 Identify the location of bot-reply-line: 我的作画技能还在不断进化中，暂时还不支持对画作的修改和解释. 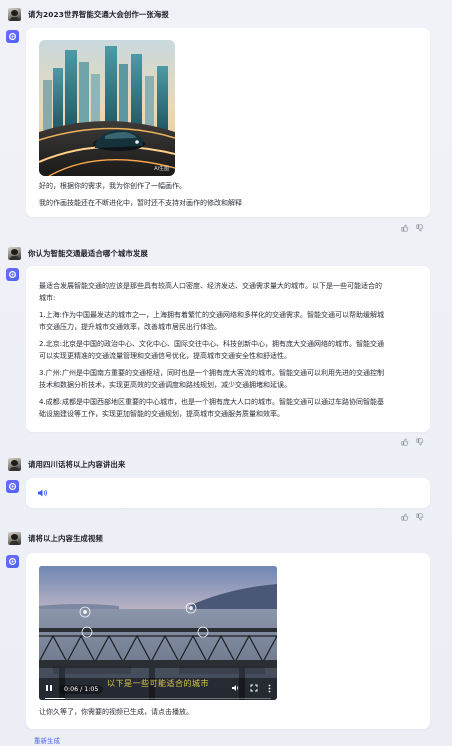
(140, 203).